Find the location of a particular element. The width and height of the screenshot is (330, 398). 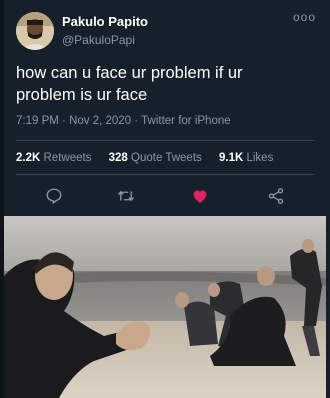

likes-count: 9.1K is located at coordinates (231, 158).